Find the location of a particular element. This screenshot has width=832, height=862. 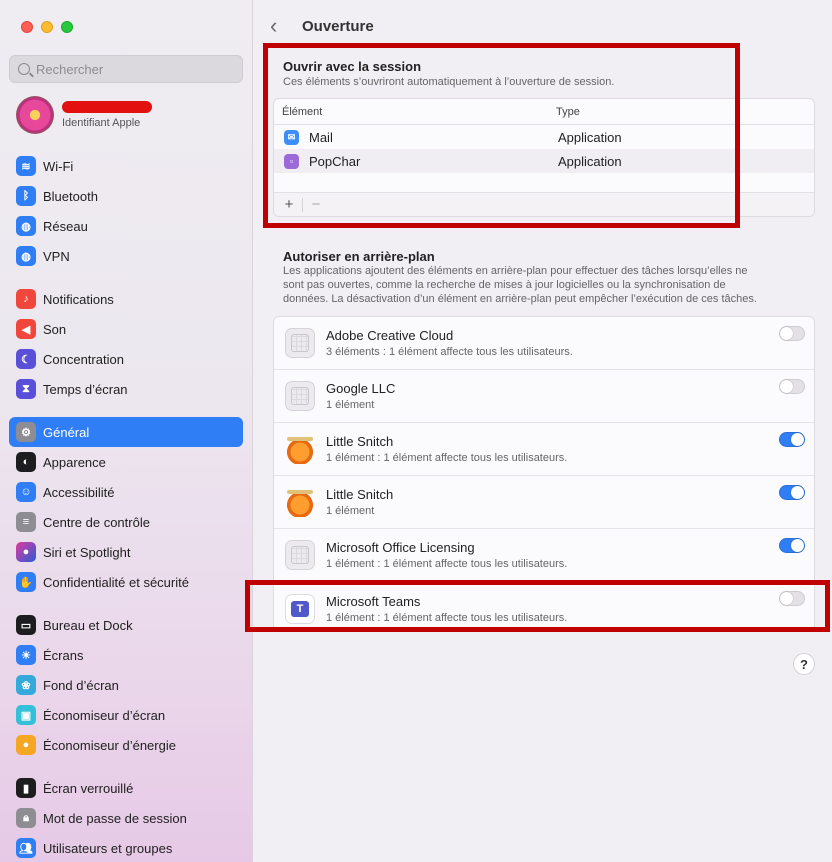

sidebar-item-label: Général is located at coordinates (66, 432).